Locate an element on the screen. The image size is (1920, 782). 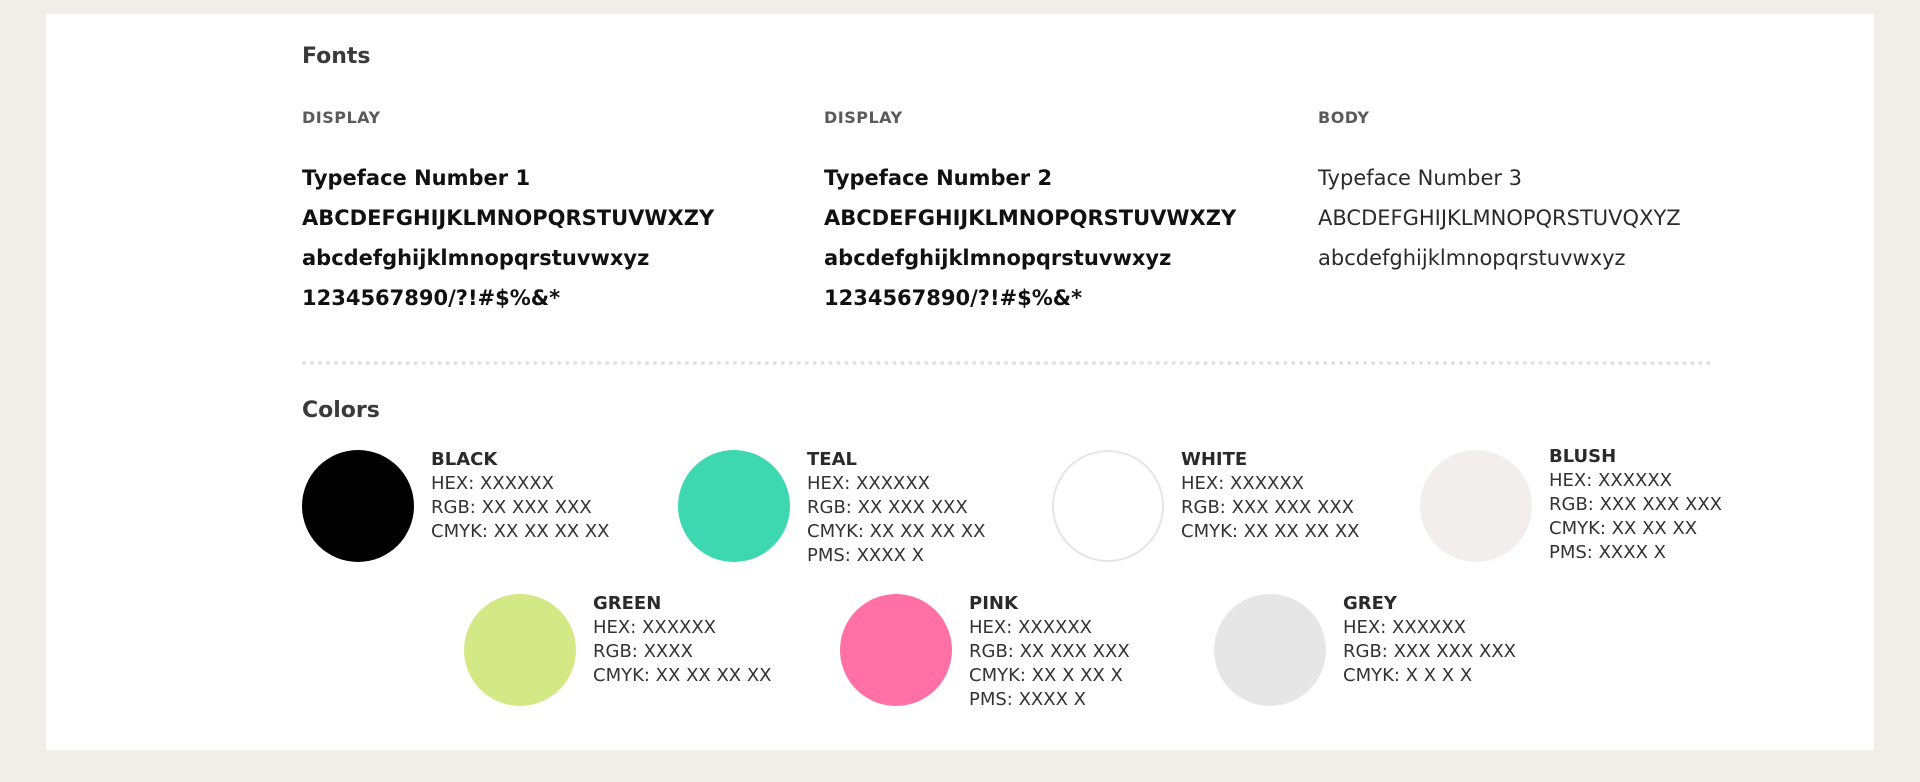
swatch-black is located at coordinates (358, 506).